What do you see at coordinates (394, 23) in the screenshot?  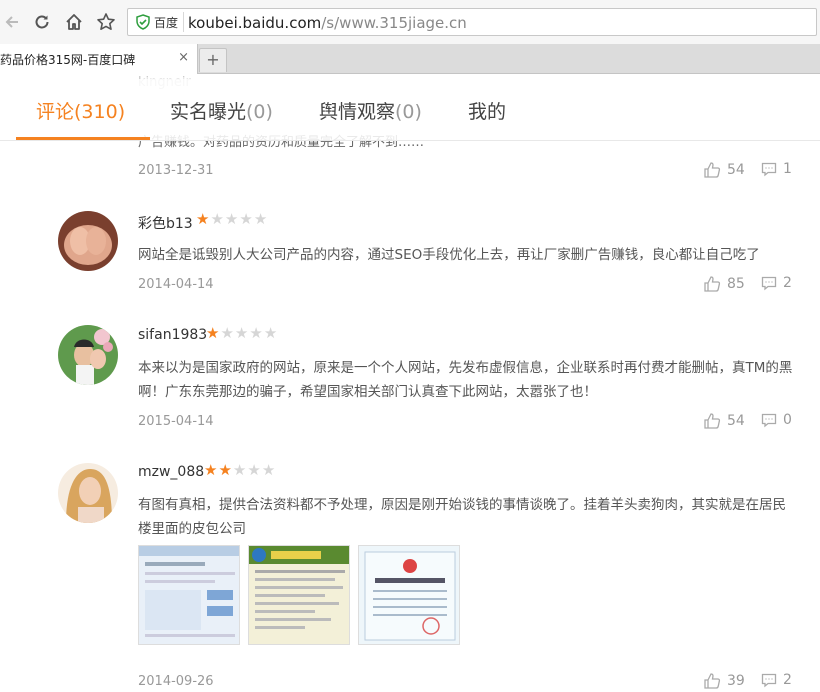 I see `url-path: /s/www.315jiage.cn` at bounding box center [394, 23].